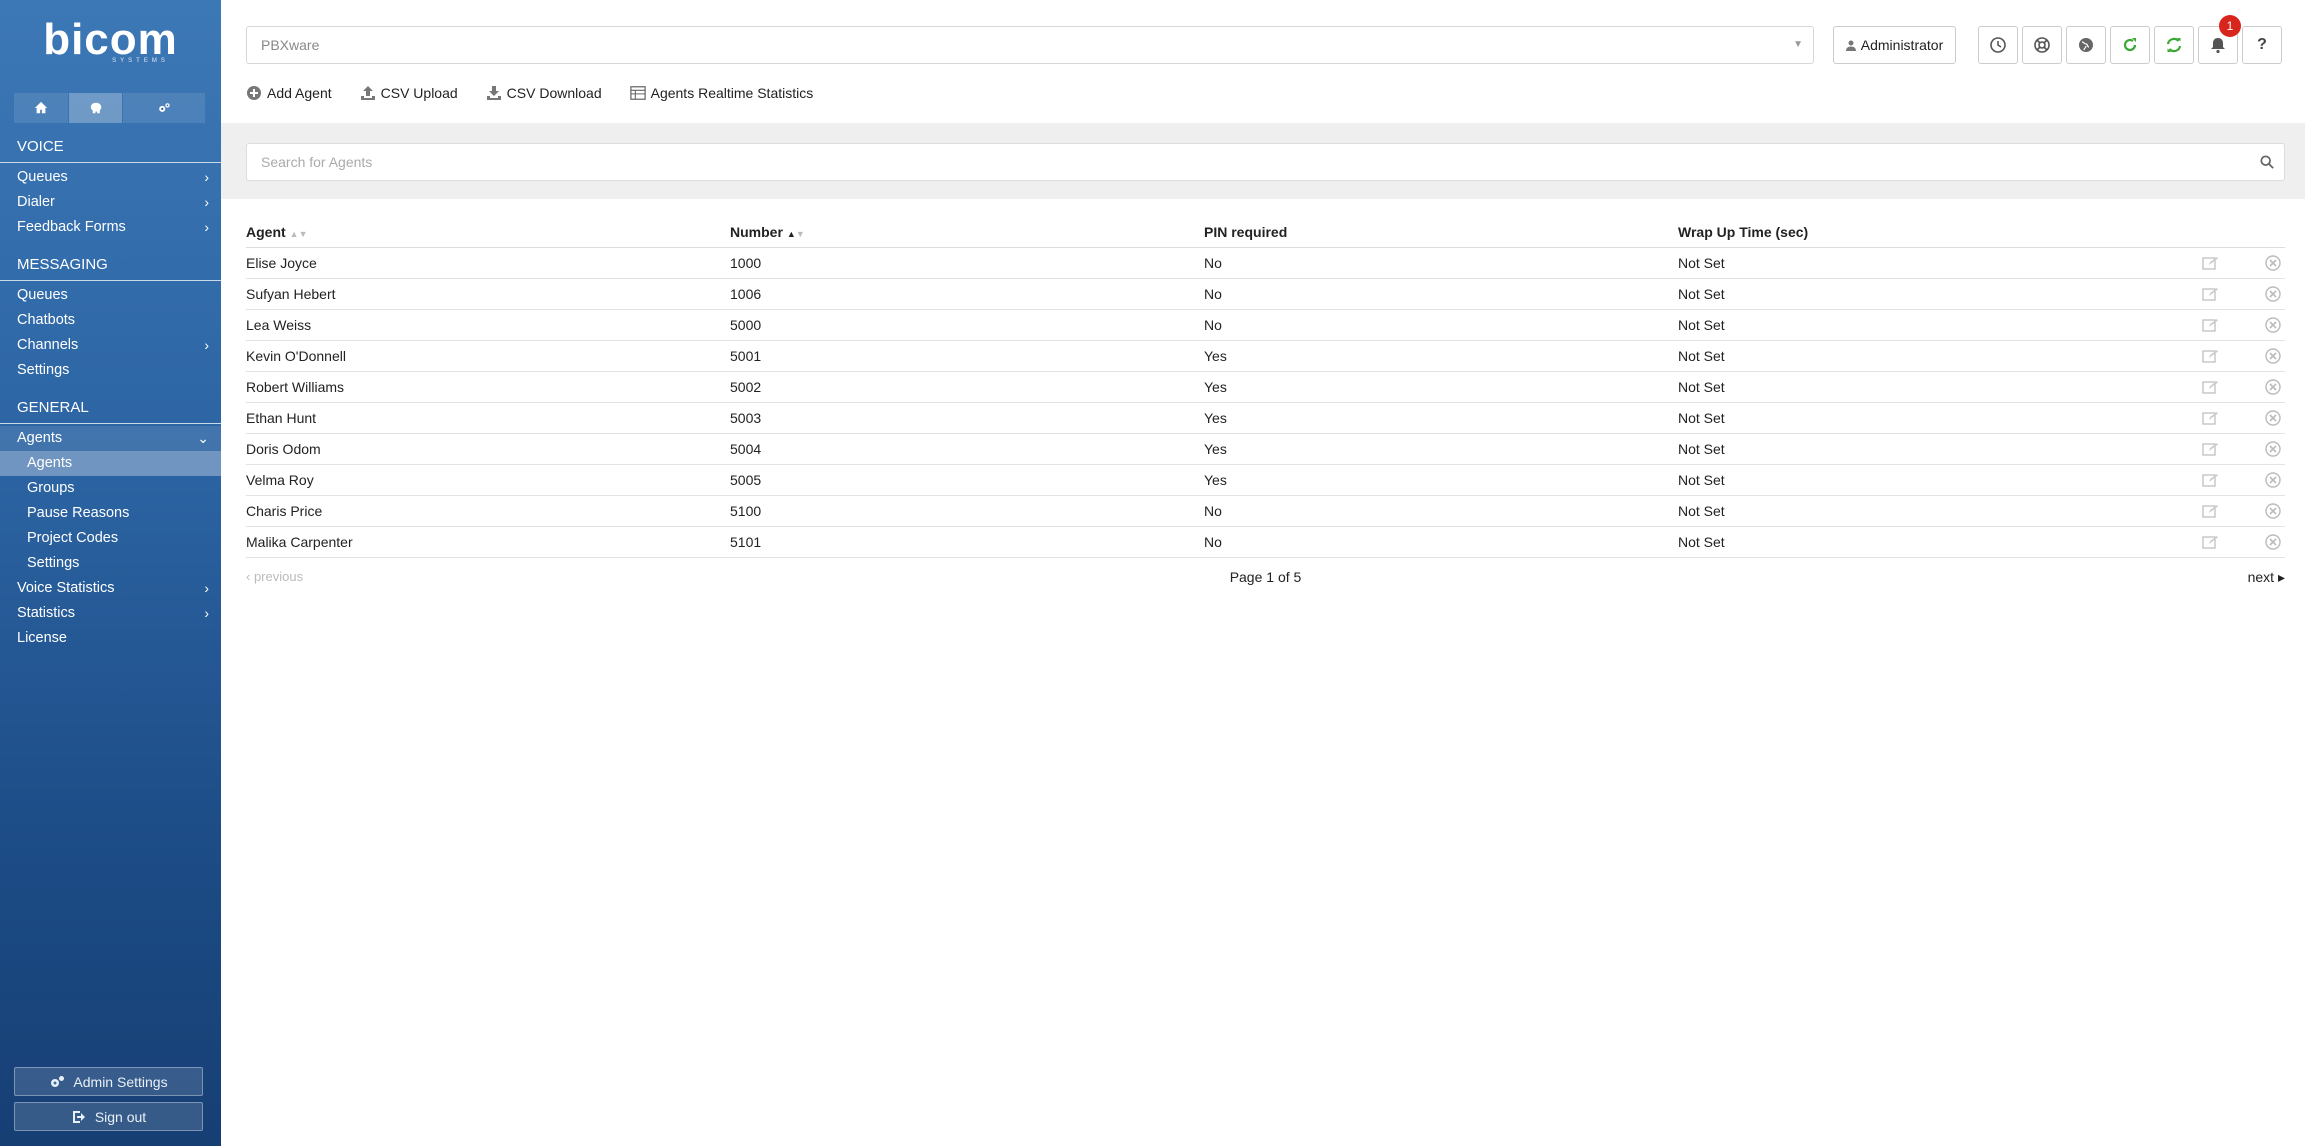 This screenshot has width=2305, height=1146. I want to click on plus-circle-icon, so click(254, 93).